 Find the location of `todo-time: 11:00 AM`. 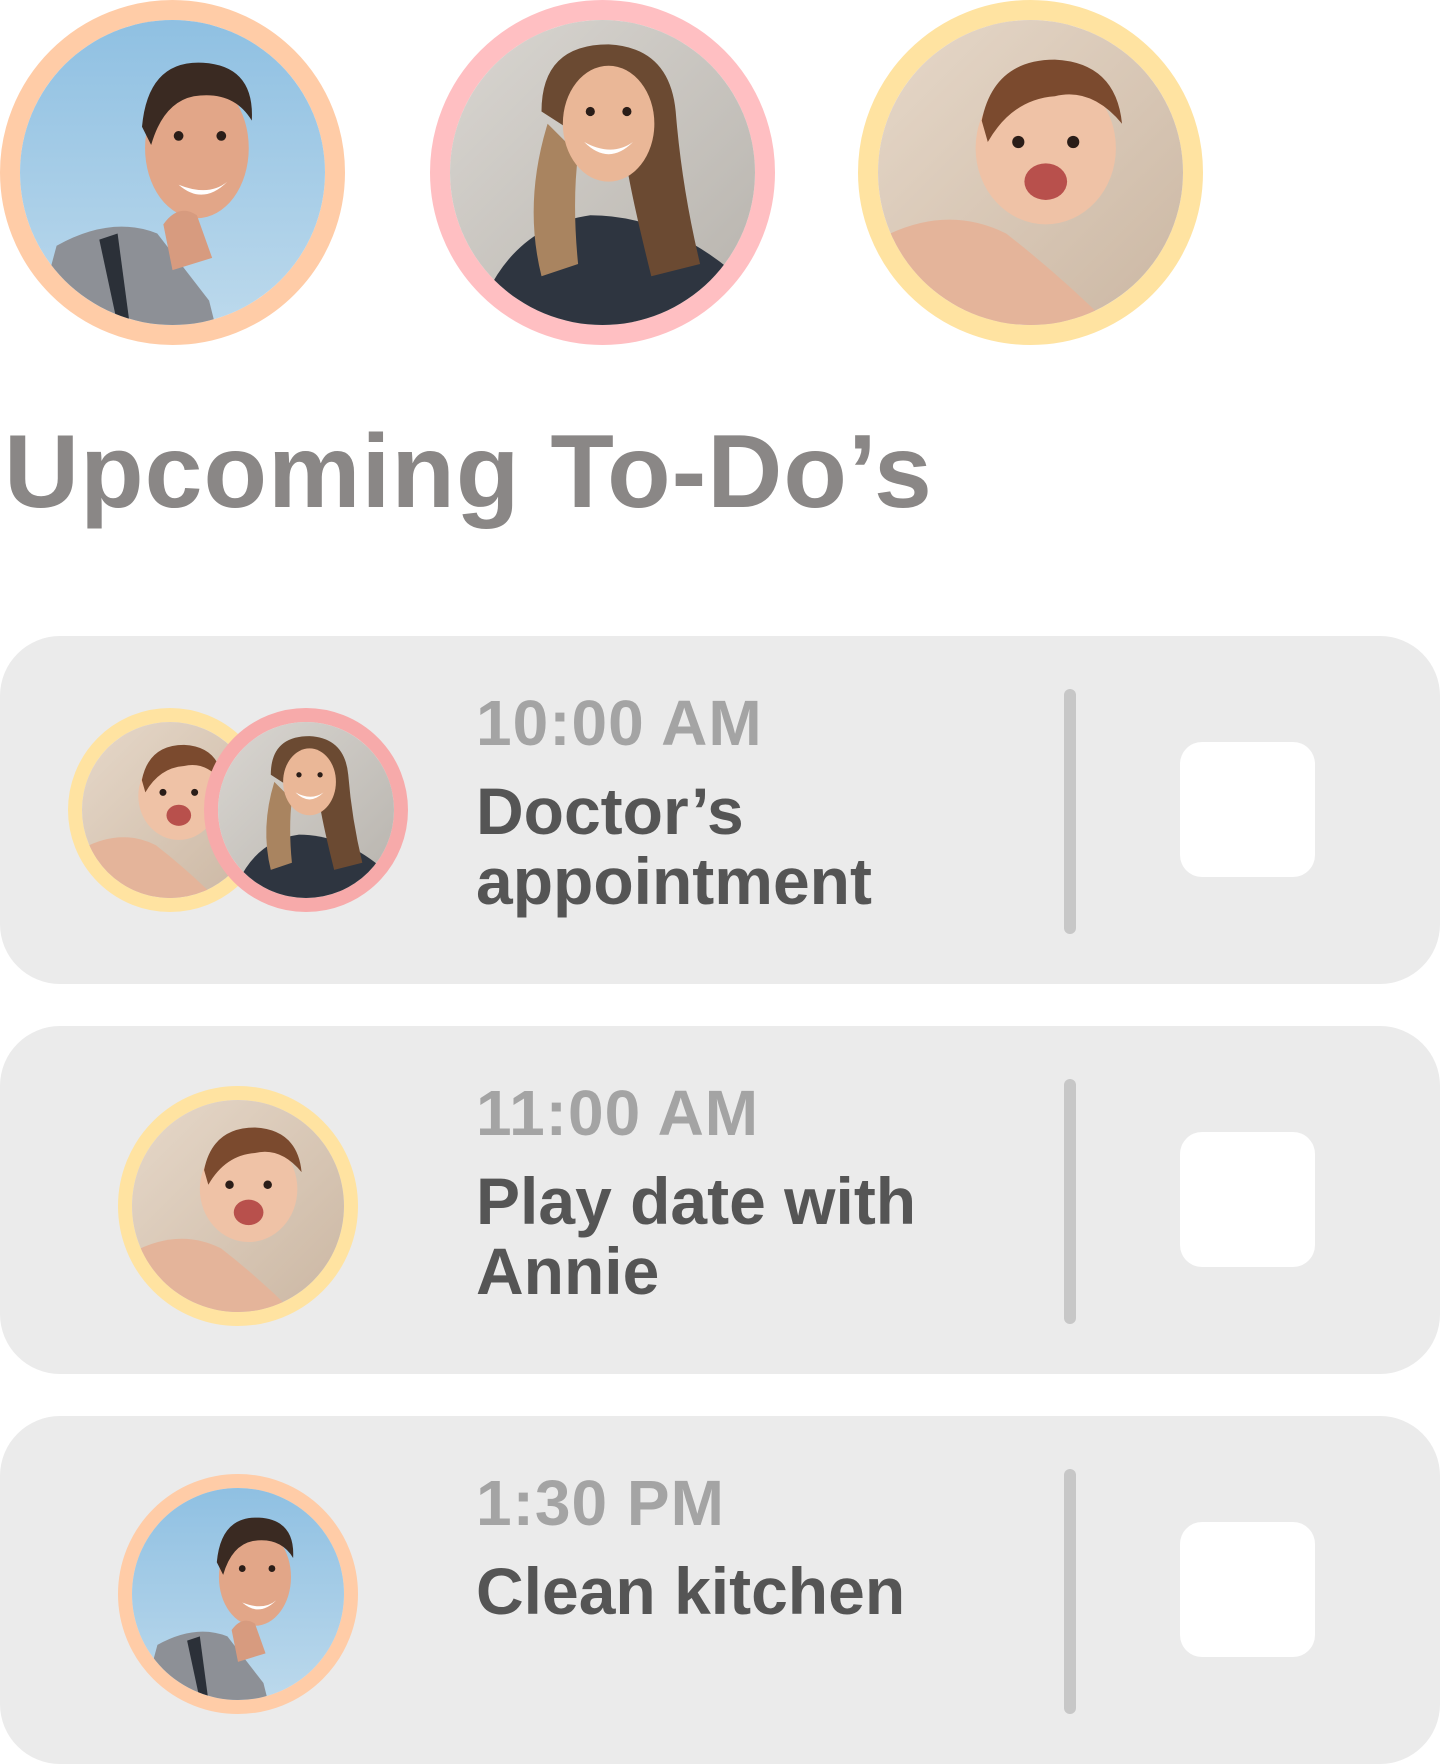

todo-time: 11:00 AM is located at coordinates (618, 1113).